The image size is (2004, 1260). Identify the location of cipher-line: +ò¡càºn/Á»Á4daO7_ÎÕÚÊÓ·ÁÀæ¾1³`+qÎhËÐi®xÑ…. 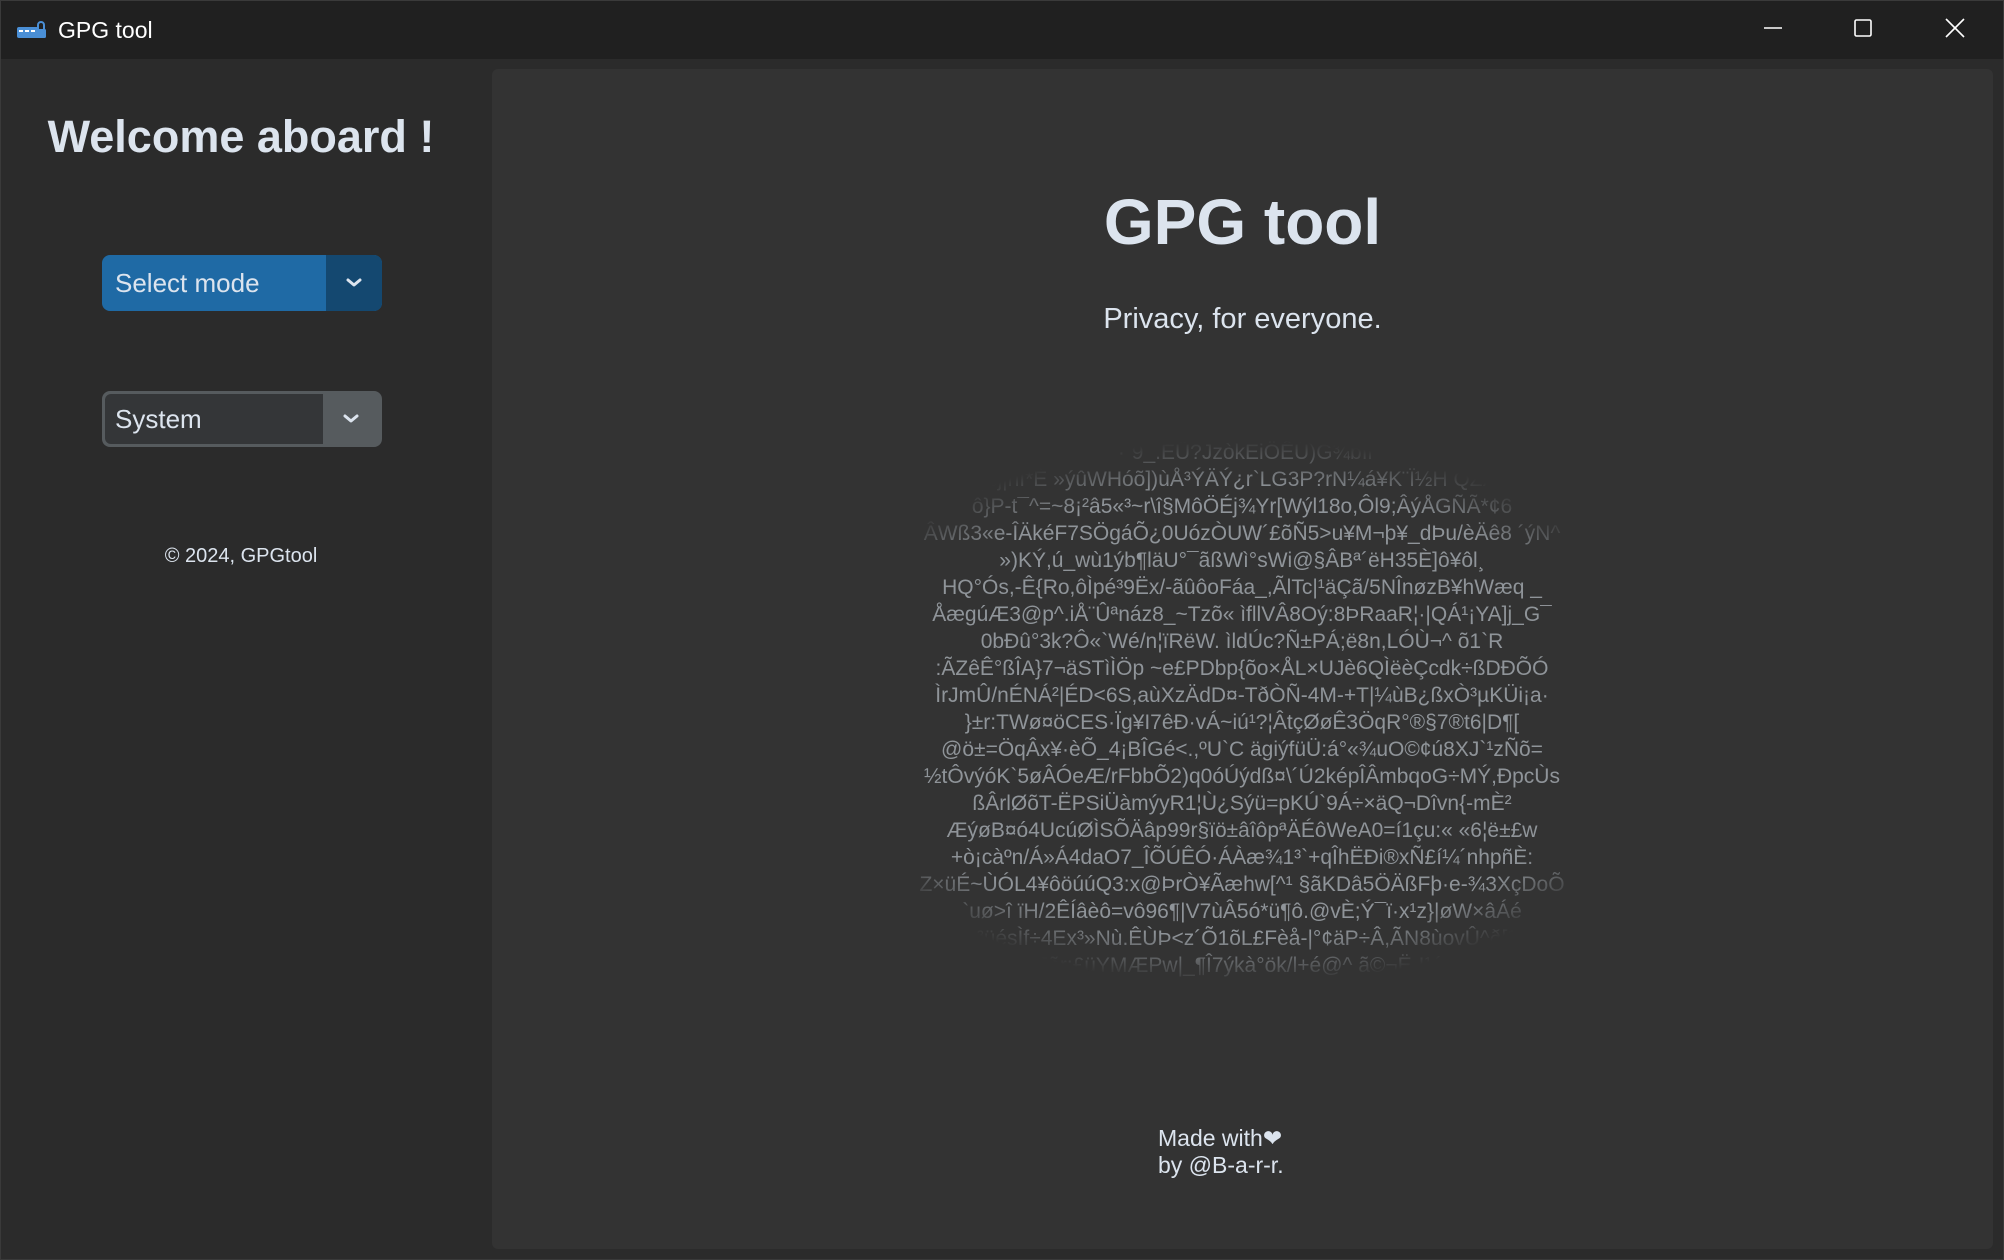
(1242, 857).